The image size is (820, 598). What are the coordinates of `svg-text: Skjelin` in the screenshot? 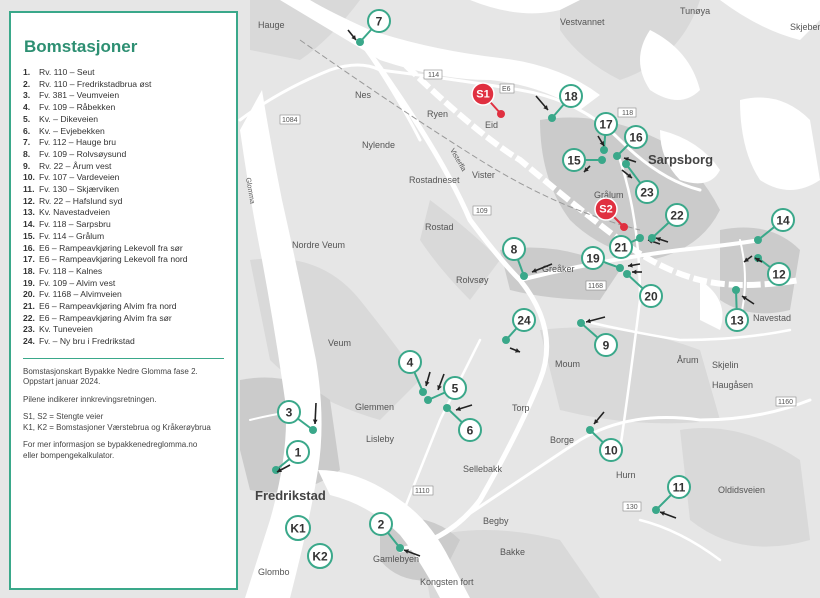 It's located at (725, 365).